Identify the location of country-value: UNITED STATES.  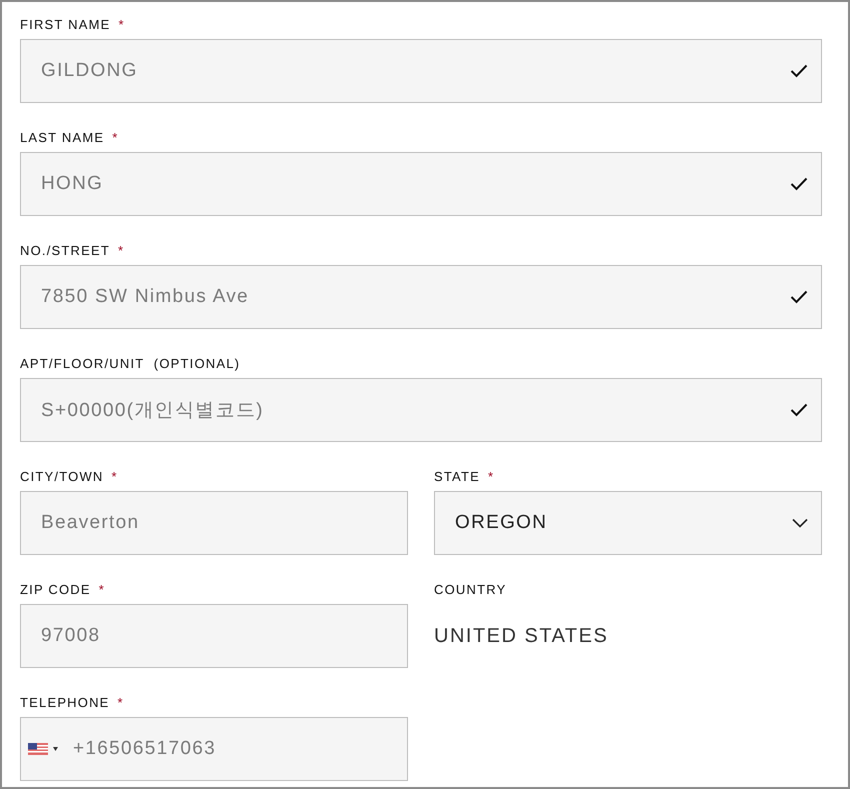
(522, 636).